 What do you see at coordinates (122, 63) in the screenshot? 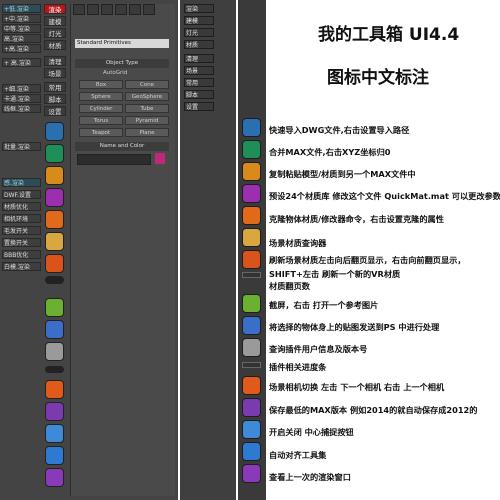
I see `object-type-header: Object Type` at bounding box center [122, 63].